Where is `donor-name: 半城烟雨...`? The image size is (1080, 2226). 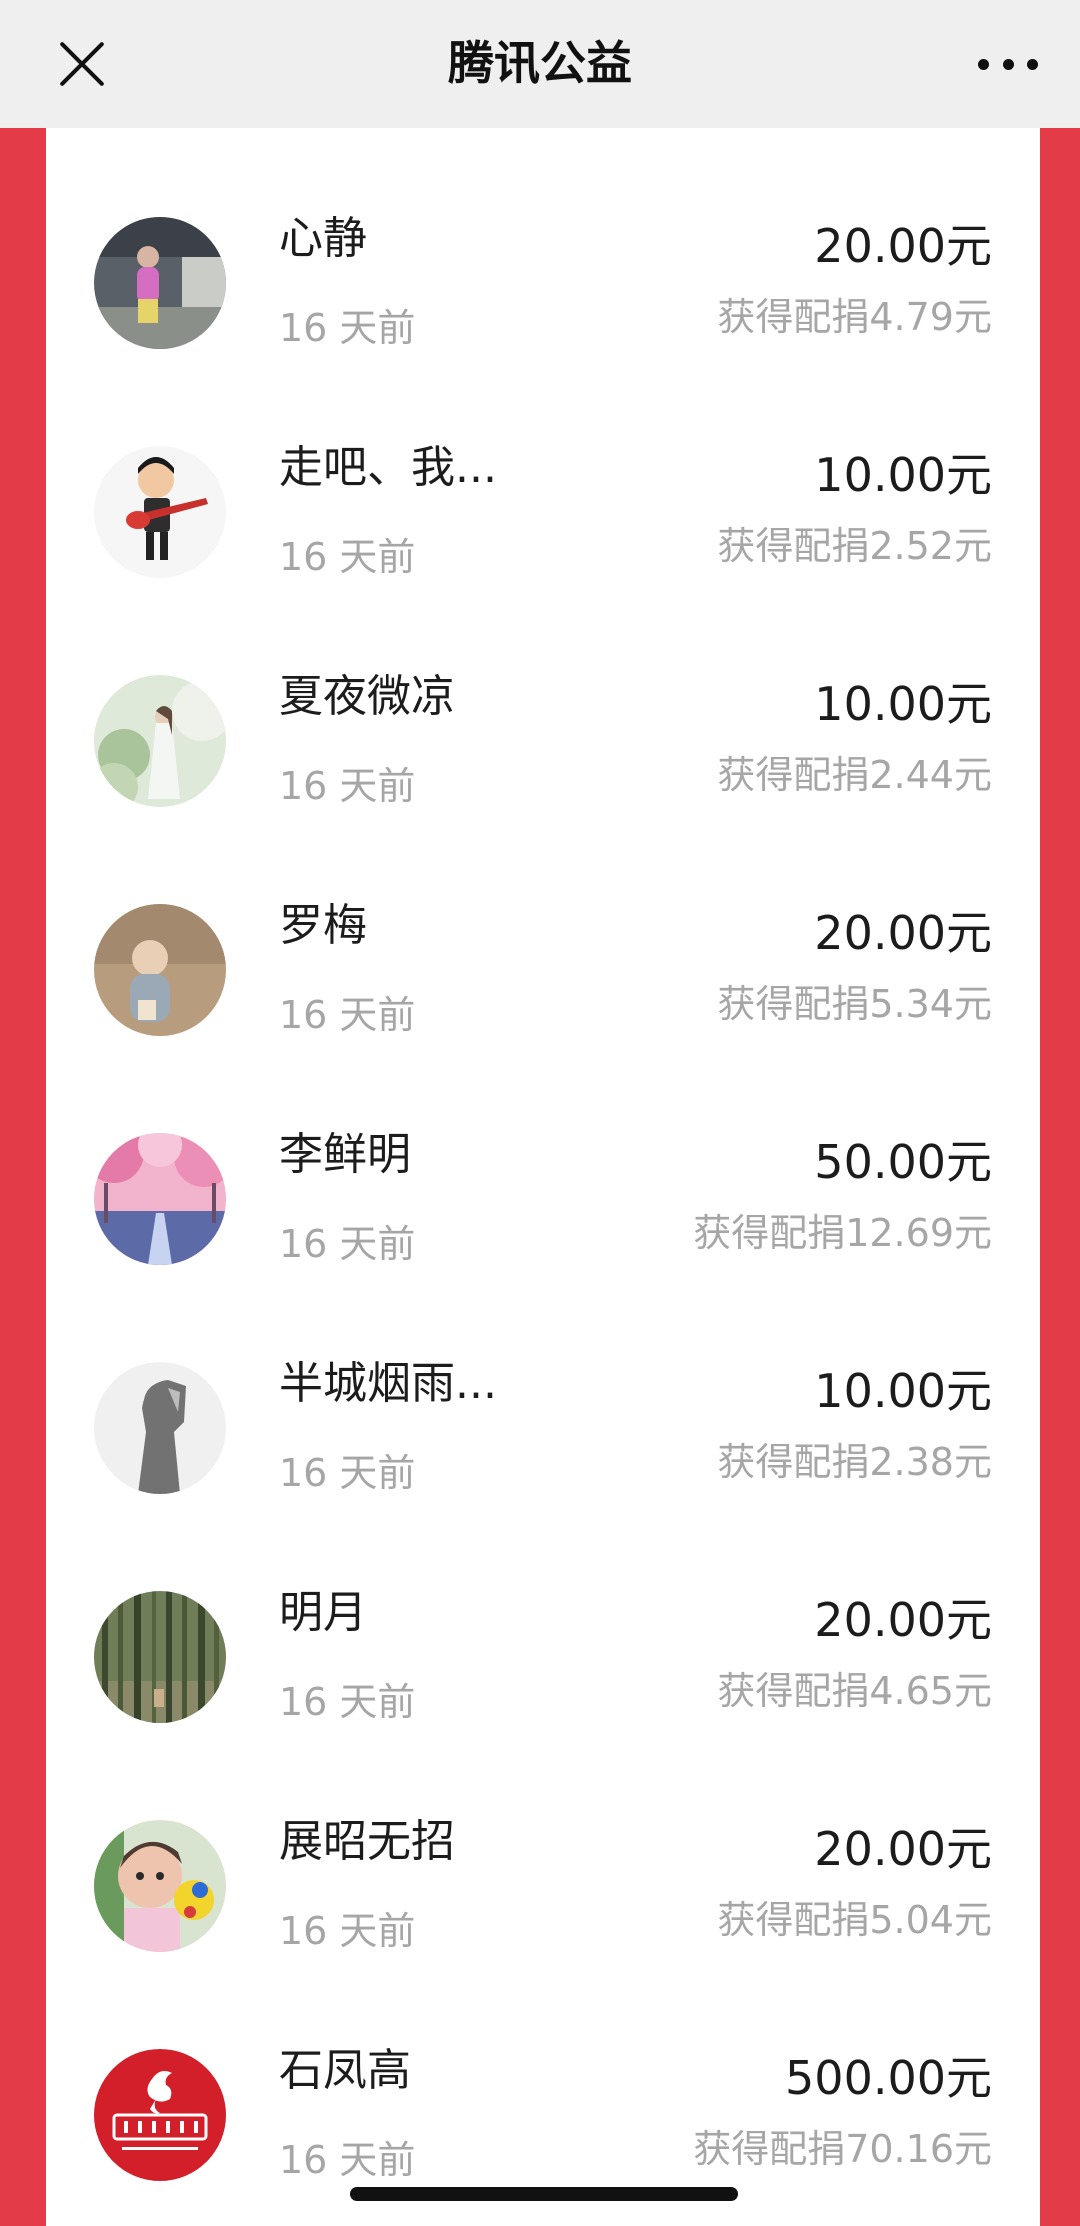 donor-name: 半城烟雨... is located at coordinates (388, 1383).